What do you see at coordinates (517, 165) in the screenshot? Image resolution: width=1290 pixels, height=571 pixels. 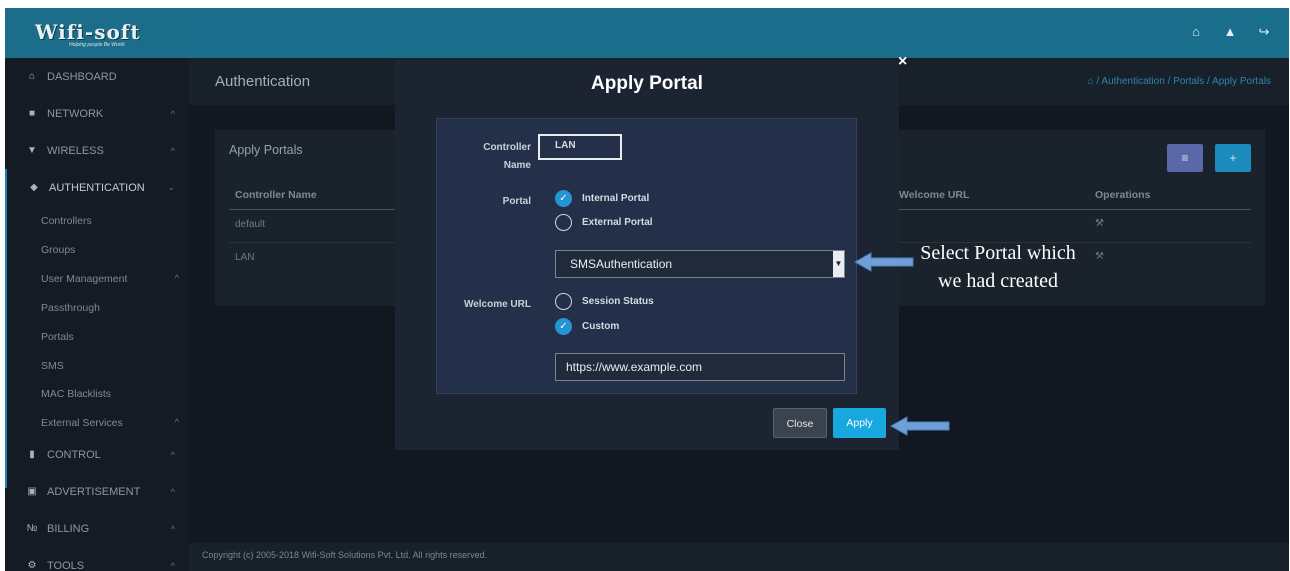 I see `controller-label-line: Name` at bounding box center [517, 165].